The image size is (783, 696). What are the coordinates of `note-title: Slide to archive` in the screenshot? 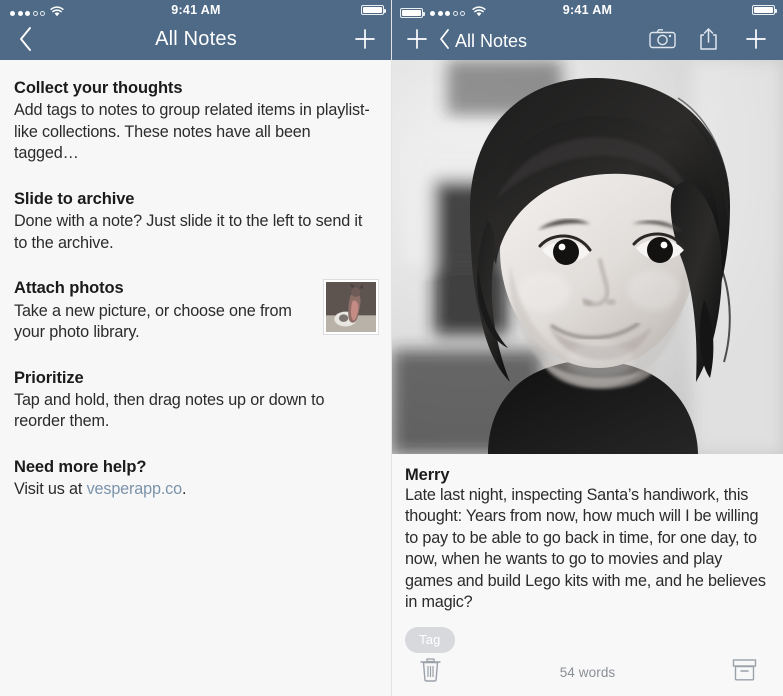 It's located at (74, 198).